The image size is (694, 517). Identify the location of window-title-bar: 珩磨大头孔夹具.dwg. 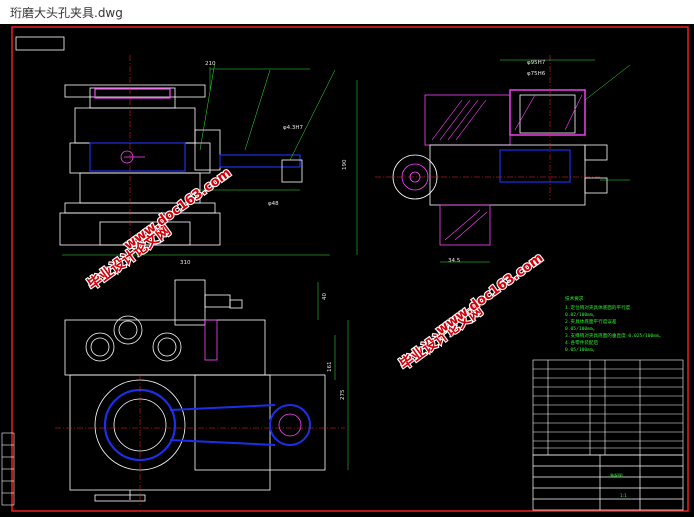
(347, 12).